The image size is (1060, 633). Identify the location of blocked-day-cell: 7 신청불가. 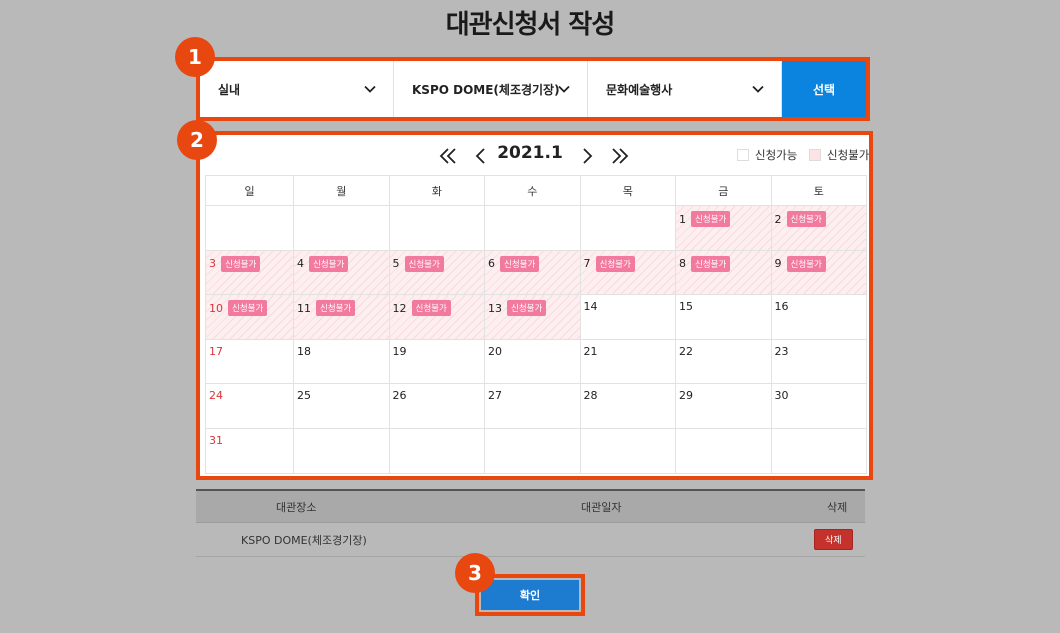
(627, 272).